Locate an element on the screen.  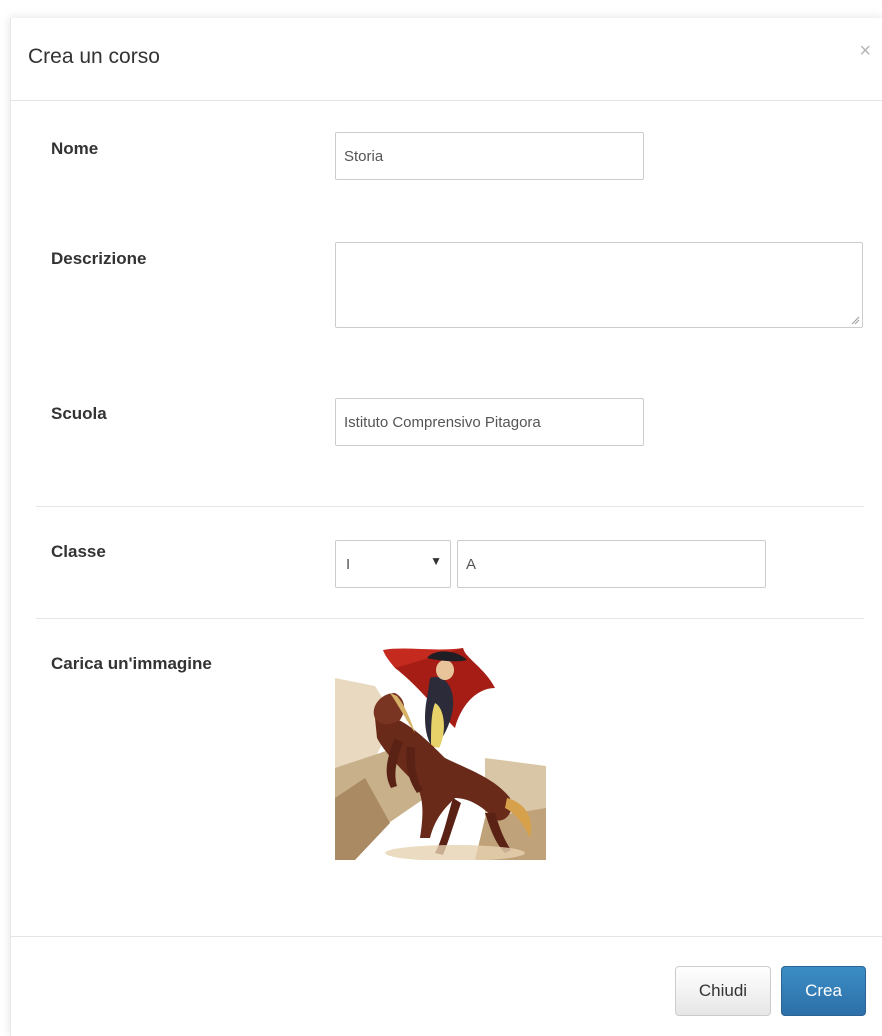
chevron-down-icon: ▼ is located at coordinates (436, 561).